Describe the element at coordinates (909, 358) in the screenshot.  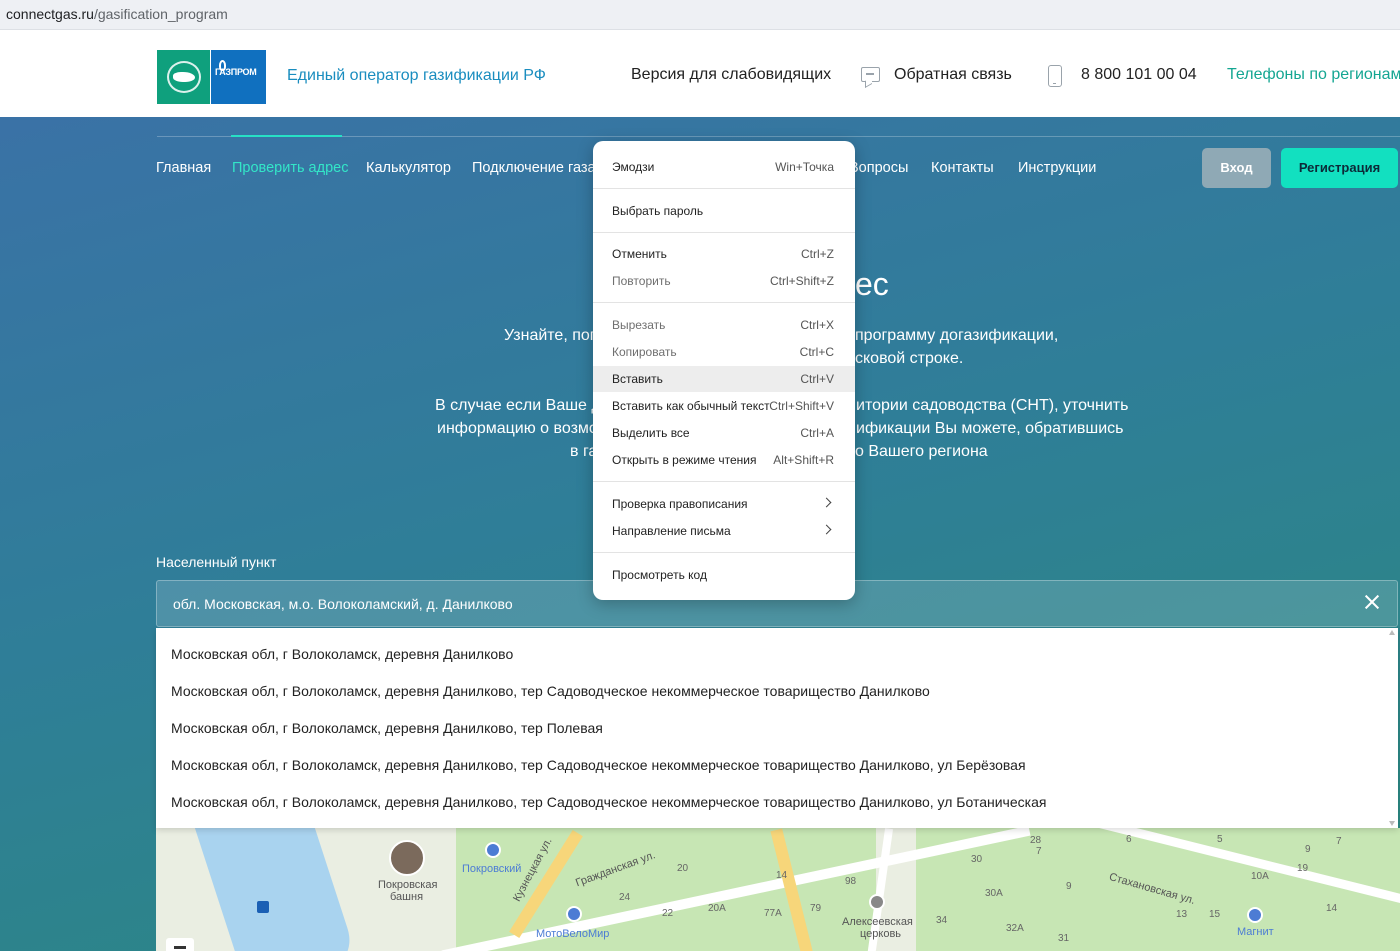
I see `intro-text-line2-right: сковой строке.` at that location.